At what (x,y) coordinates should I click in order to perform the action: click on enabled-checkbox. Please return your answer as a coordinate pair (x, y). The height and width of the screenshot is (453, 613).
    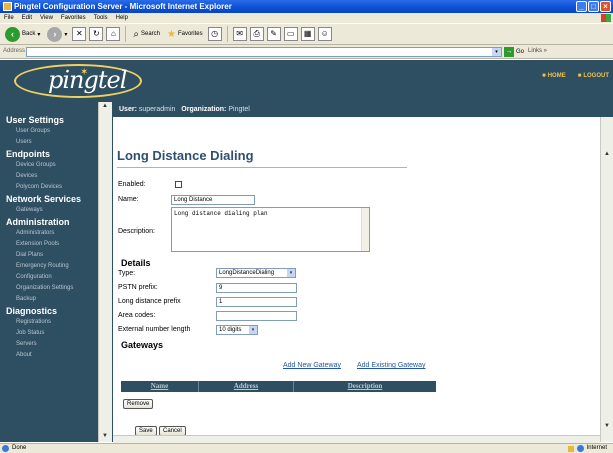
    Looking at the image, I should click on (178, 184).